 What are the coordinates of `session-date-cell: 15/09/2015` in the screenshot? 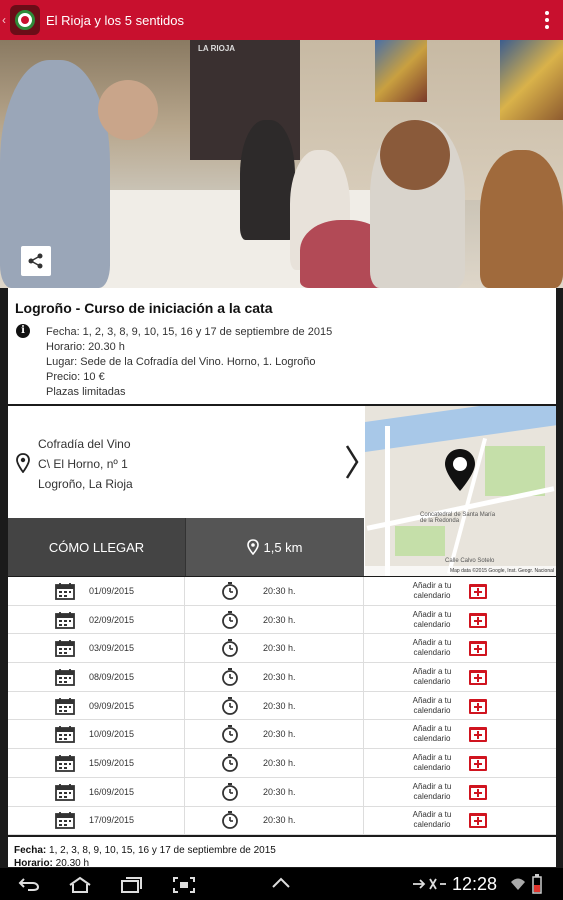 It's located at (96, 763).